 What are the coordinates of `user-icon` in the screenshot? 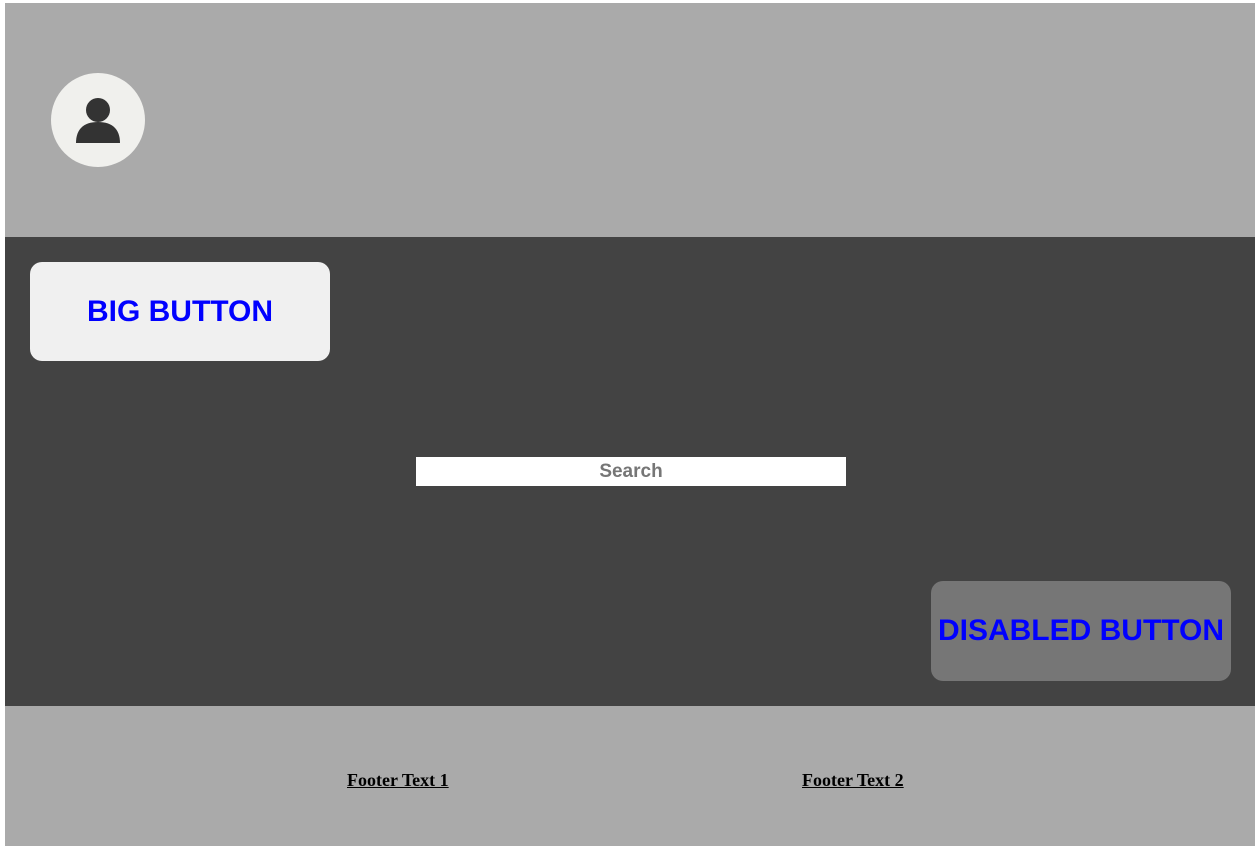 It's located at (98, 120).